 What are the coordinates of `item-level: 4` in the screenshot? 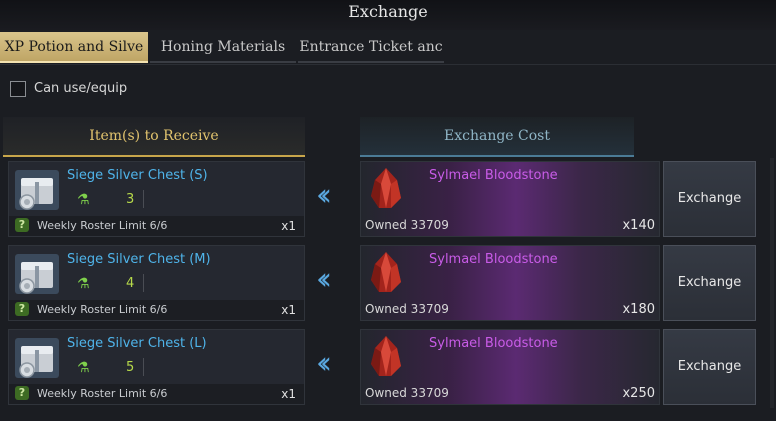 It's located at (130, 283).